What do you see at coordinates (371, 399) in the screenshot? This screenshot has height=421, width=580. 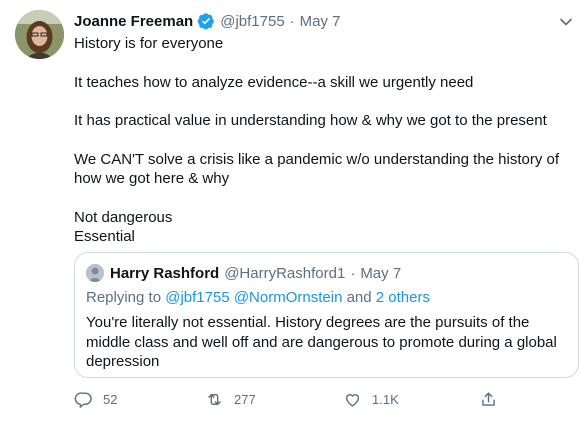 I see `like-button: 1.1K` at bounding box center [371, 399].